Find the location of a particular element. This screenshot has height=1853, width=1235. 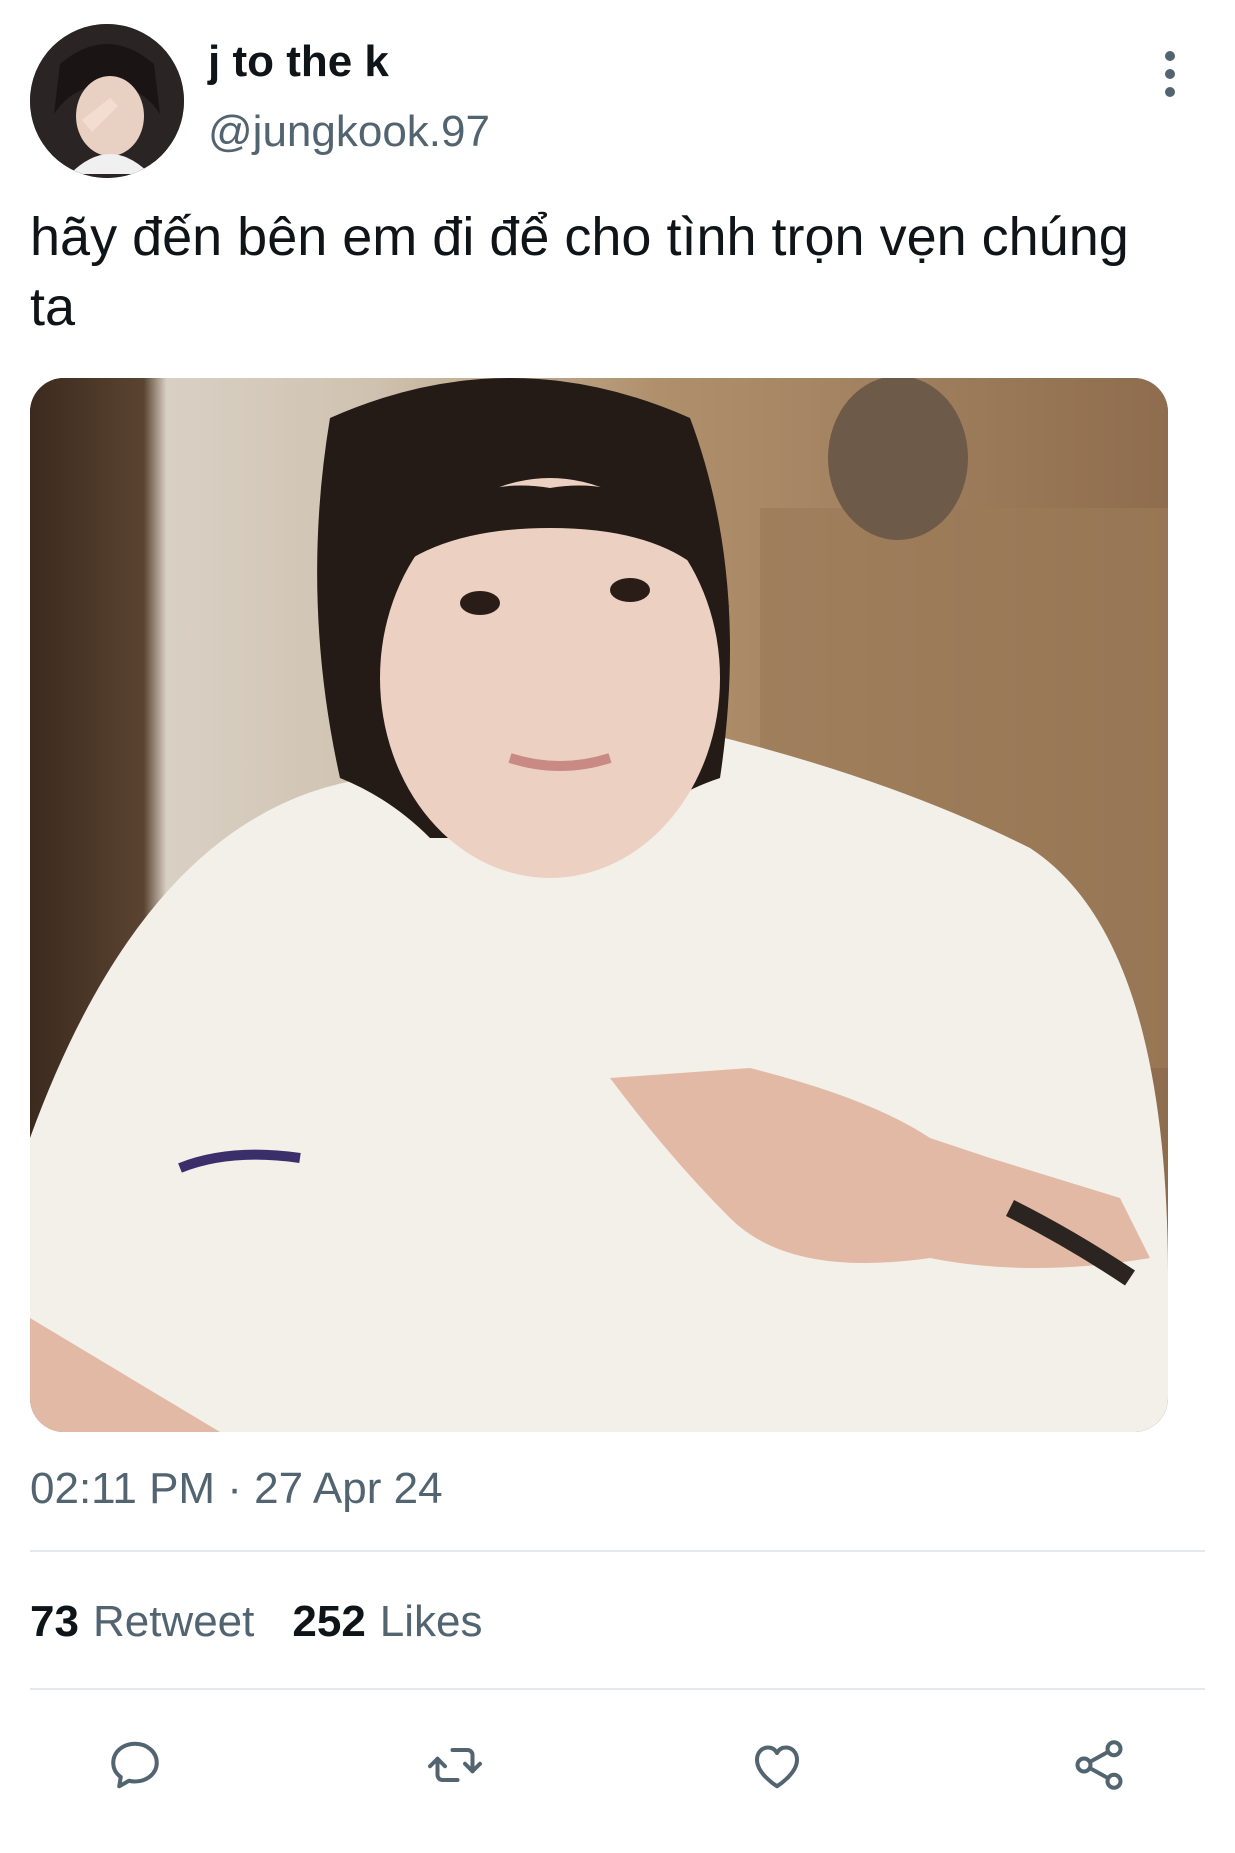

share-button is located at coordinates (1099, 1765).